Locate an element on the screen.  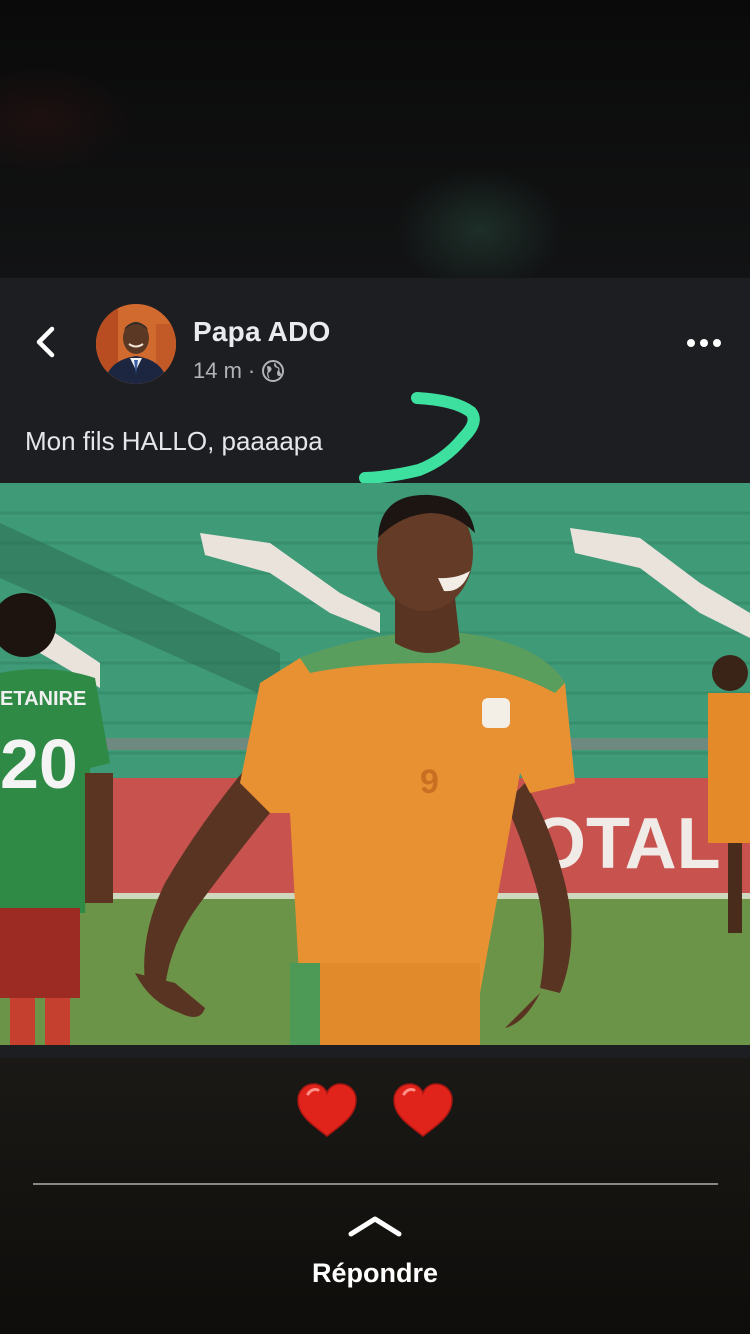
avatar-image is located at coordinates (136, 344).